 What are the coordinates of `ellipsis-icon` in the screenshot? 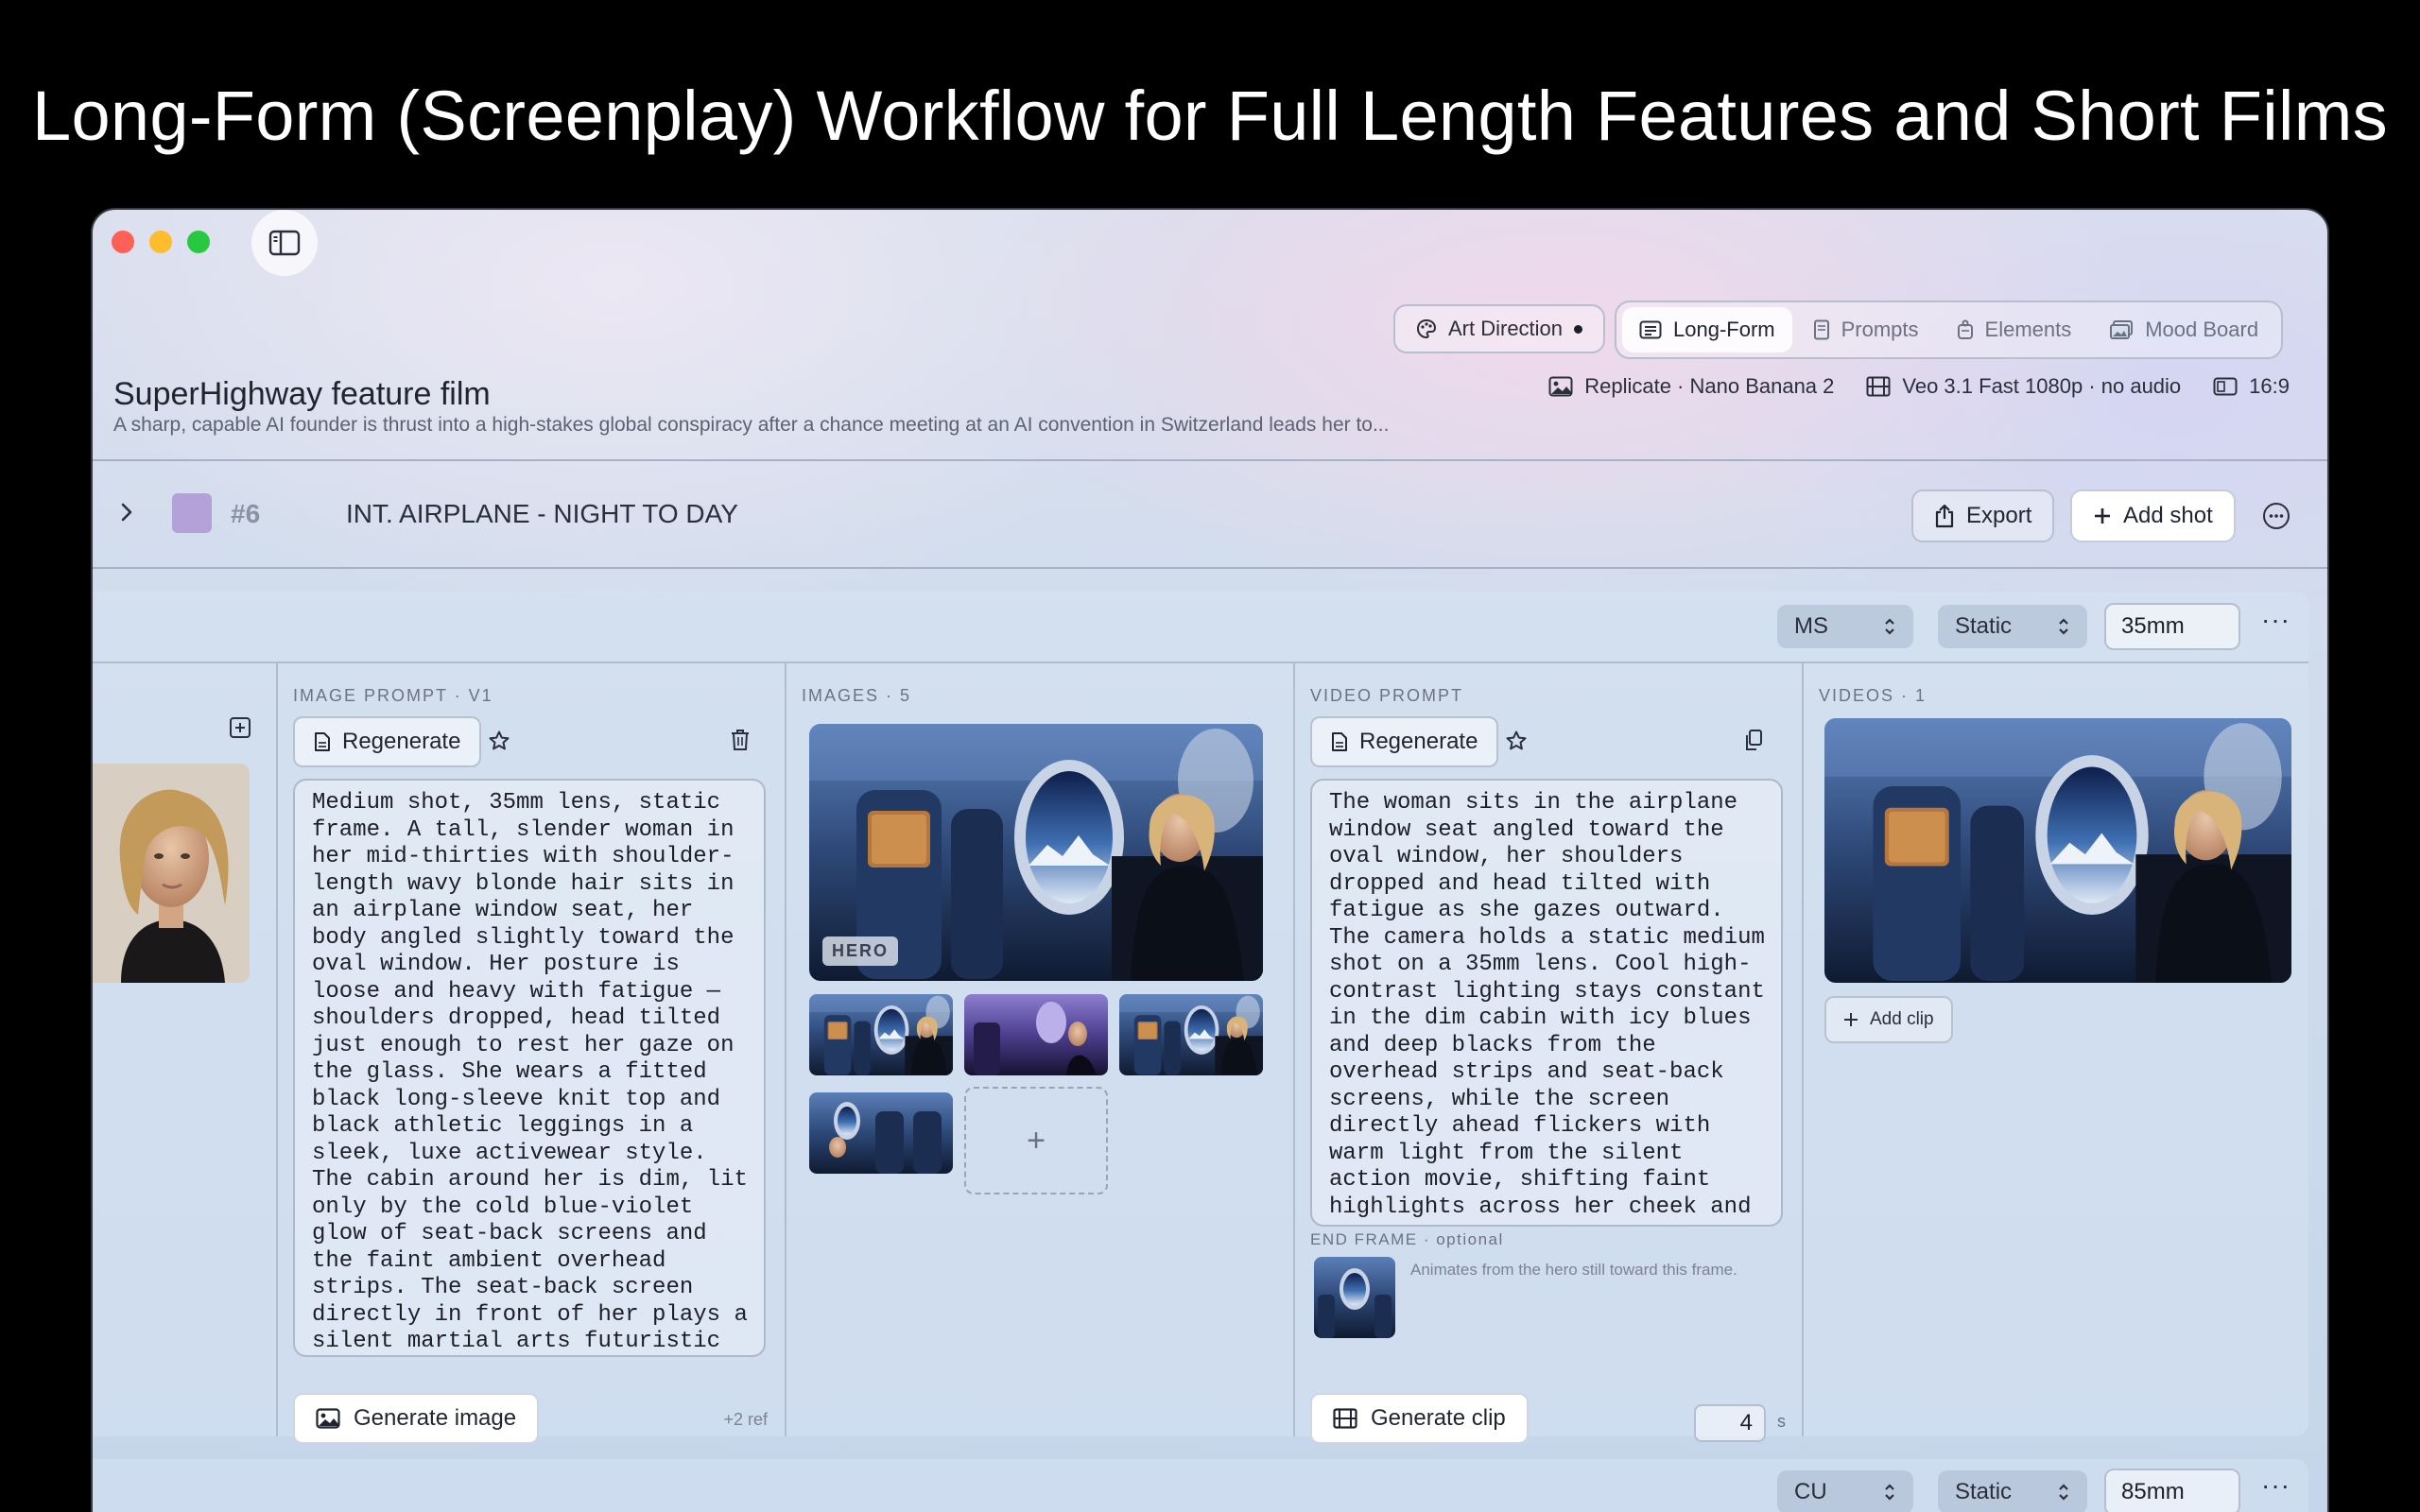 It's located at (2276, 516).